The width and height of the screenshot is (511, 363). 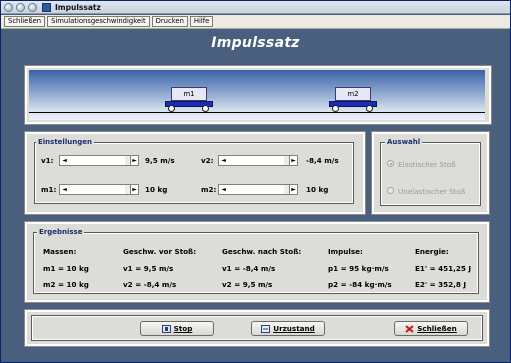 What do you see at coordinates (404, 142) in the screenshot?
I see `choice-title: Auswahl` at bounding box center [404, 142].